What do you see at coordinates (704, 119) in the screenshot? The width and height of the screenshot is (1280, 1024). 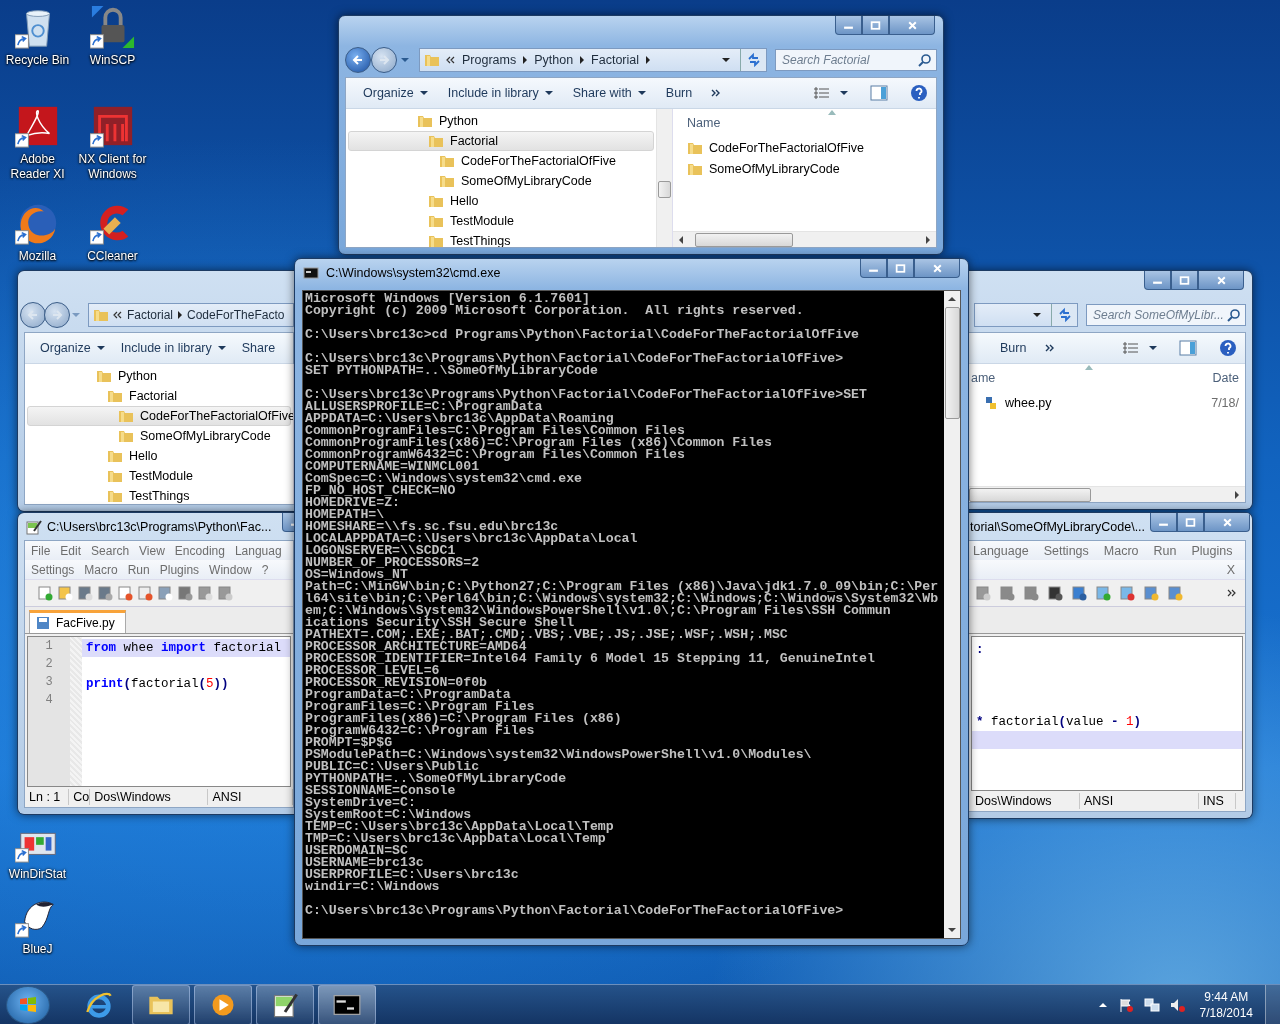 I see `column-header: Name` at bounding box center [704, 119].